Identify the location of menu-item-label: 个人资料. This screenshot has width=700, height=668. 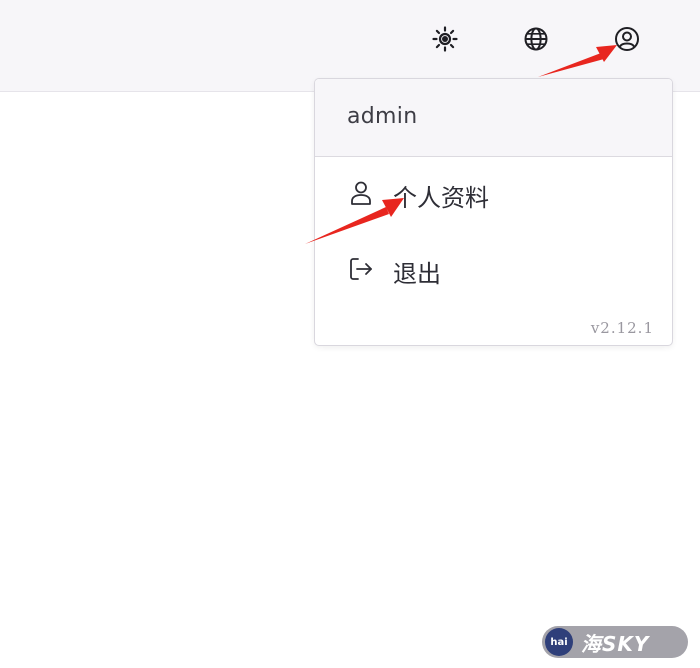
(441, 198).